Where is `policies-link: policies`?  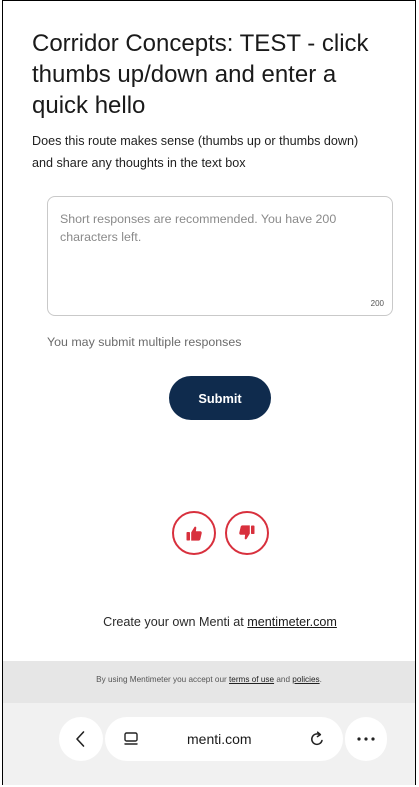 policies-link: policies is located at coordinates (305, 679).